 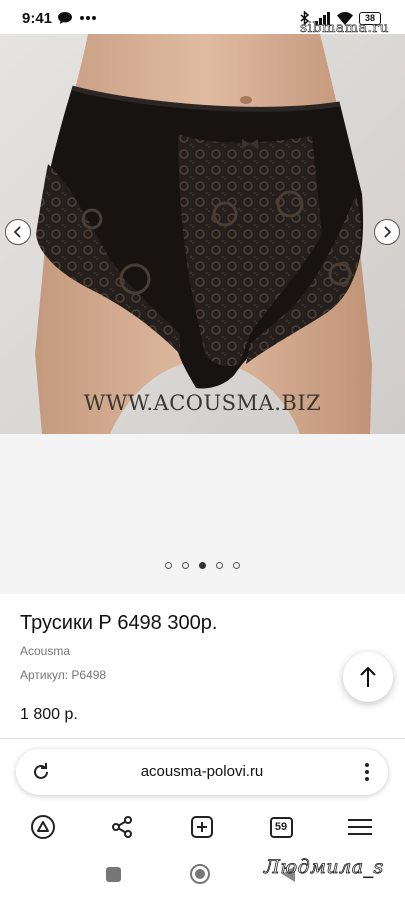 What do you see at coordinates (119, 623) in the screenshot?
I see `product-title: Трусики Р 6498 300р.` at bounding box center [119, 623].